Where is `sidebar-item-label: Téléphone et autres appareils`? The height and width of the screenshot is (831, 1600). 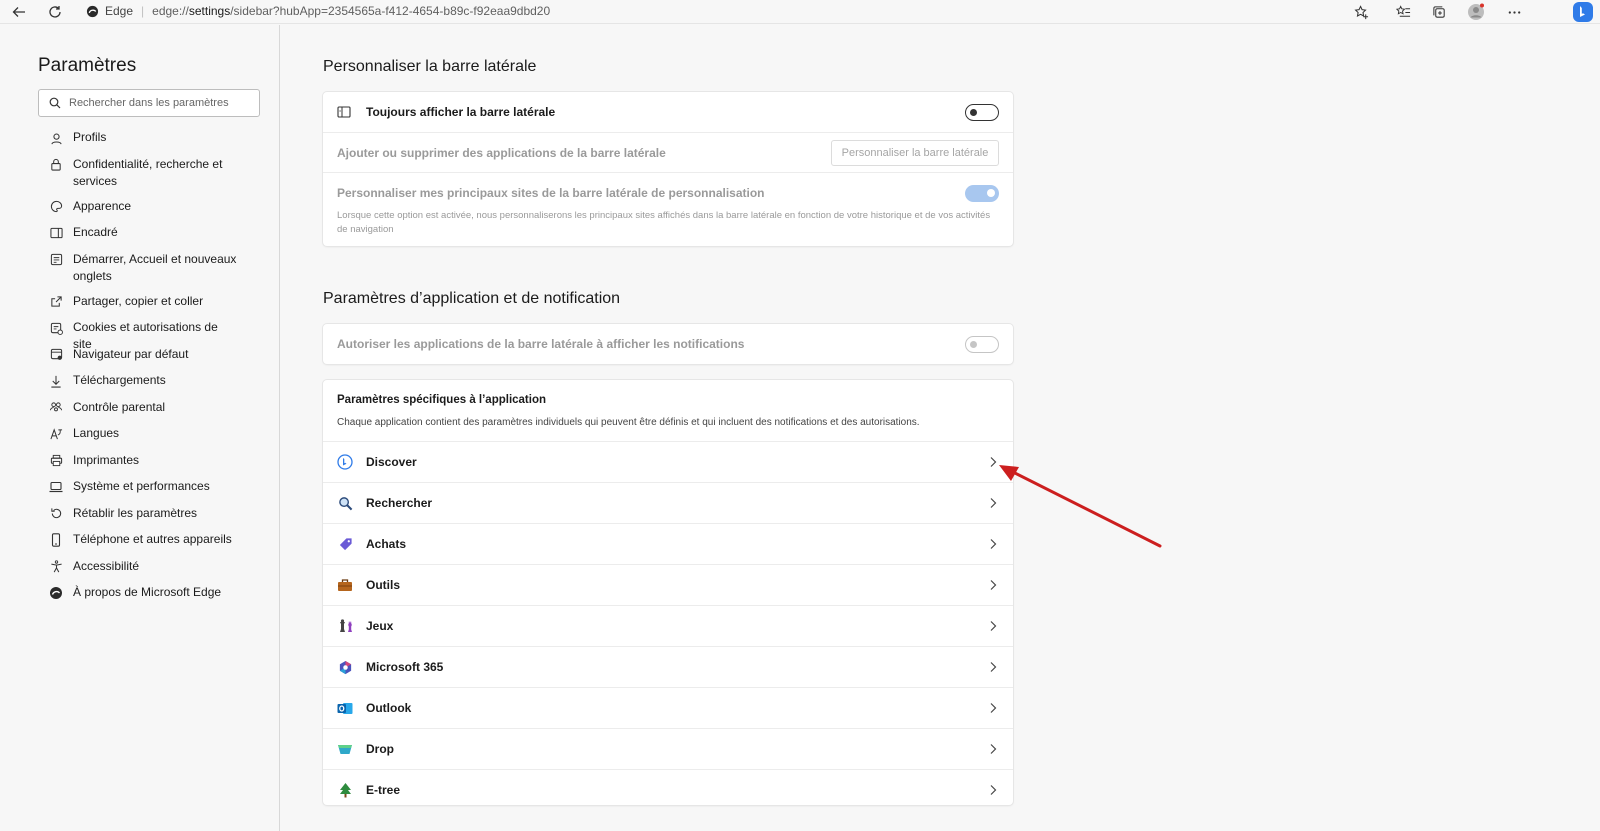
sidebar-item-label: Téléphone et autres appareils is located at coordinates (152, 539).